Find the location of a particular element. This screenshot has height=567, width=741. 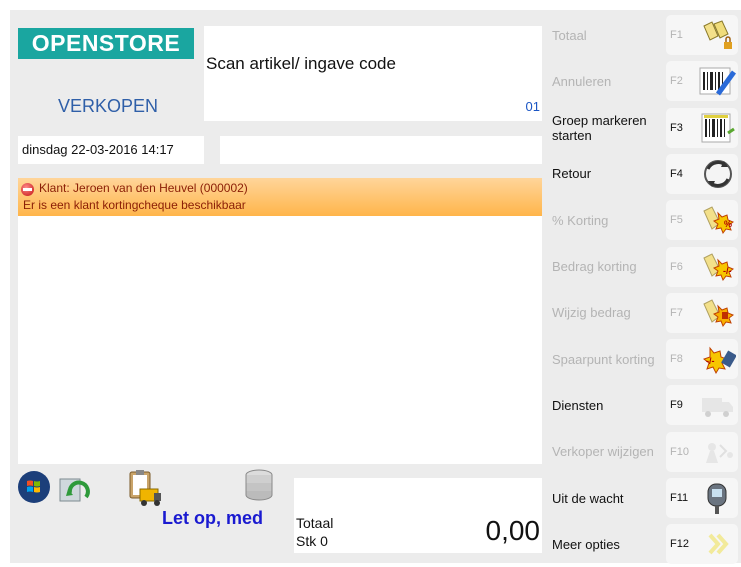

barcode-cancel-icon is located at coordinates (717, 81).